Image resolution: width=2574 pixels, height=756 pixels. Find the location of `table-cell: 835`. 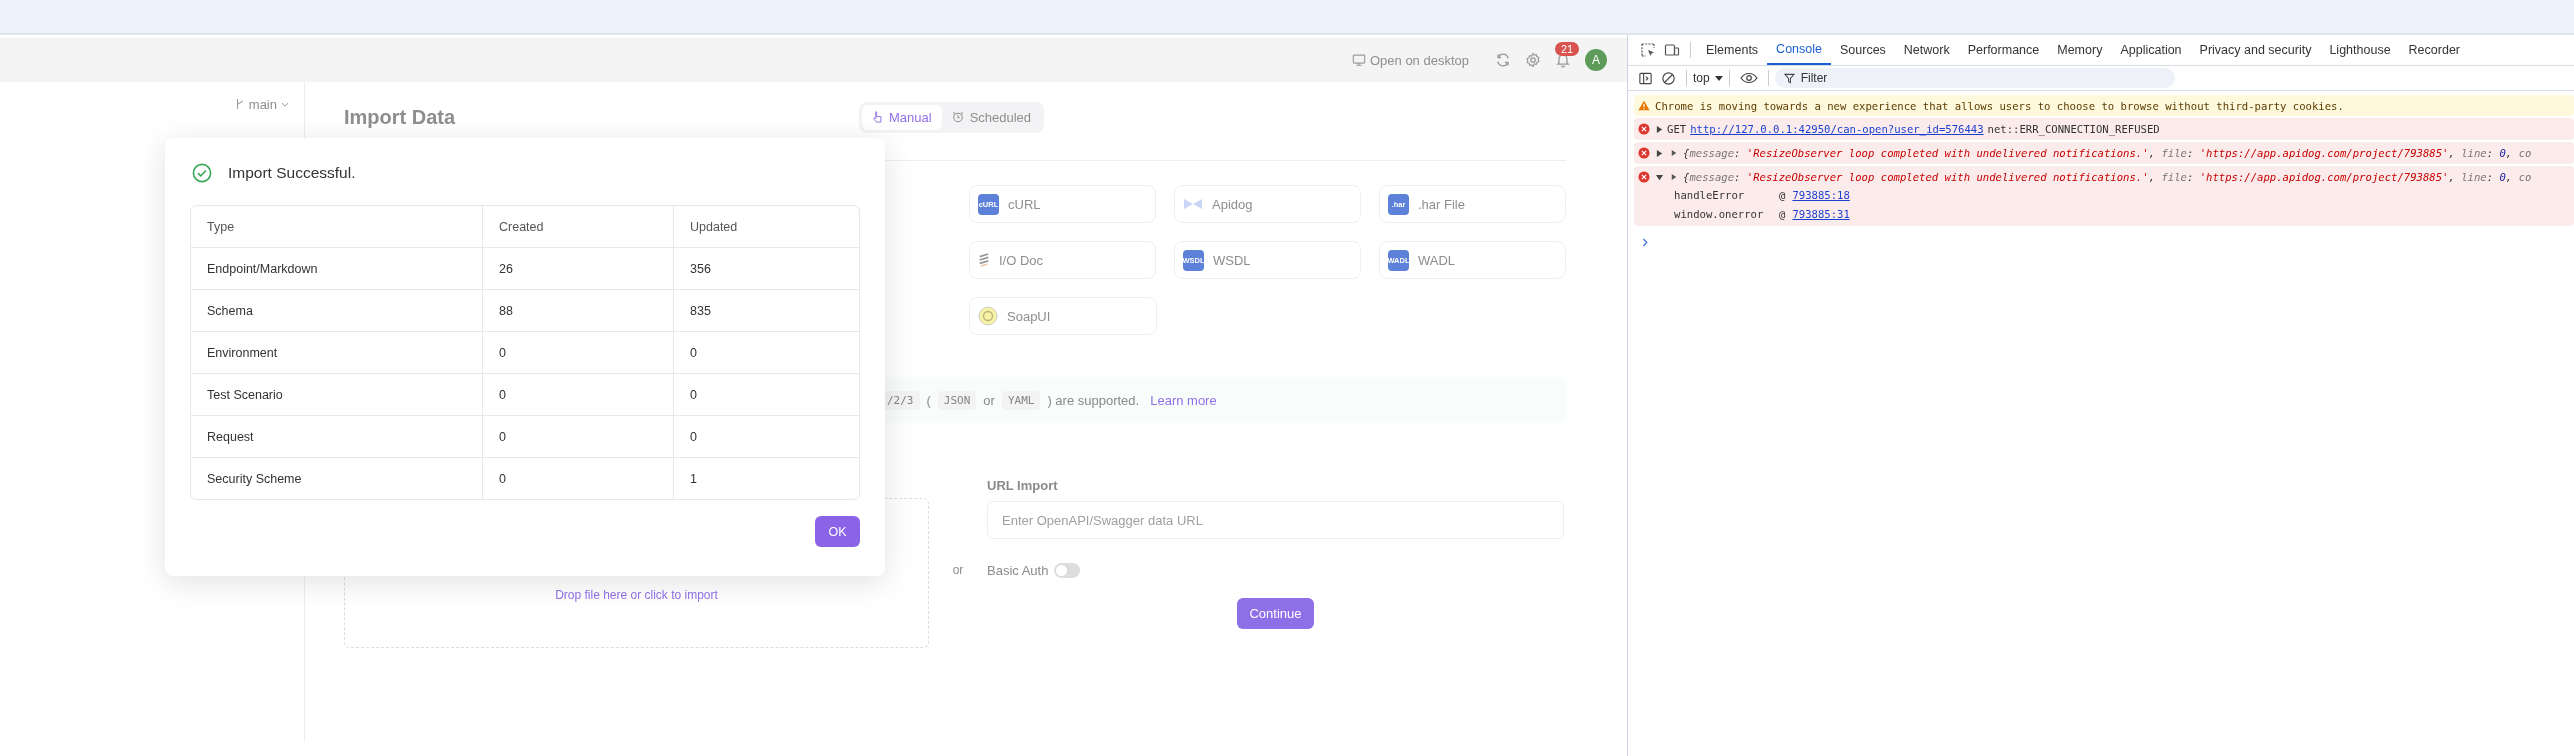

table-cell: 835 is located at coordinates (766, 310).